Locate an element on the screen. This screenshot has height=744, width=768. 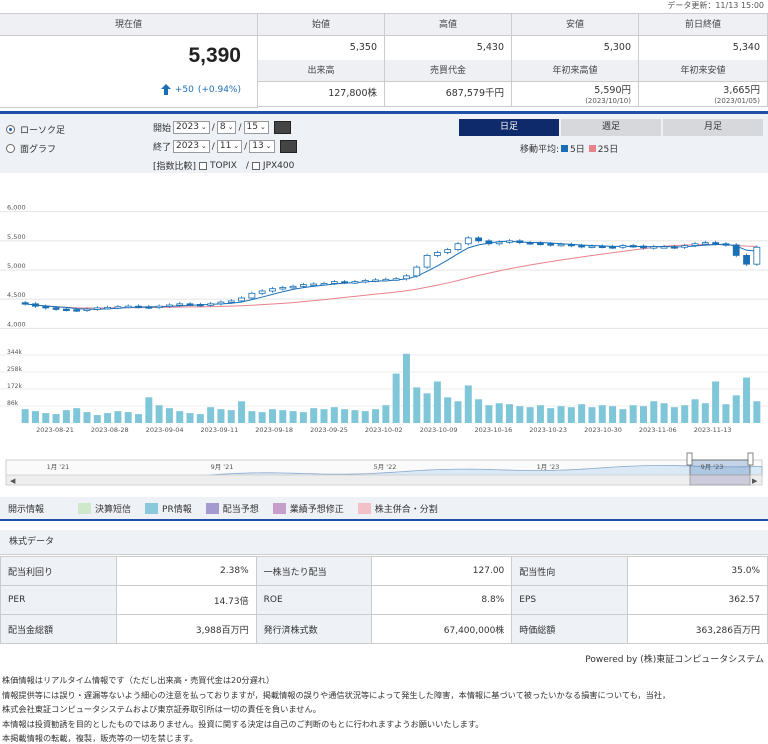
note-line: 株価情報はリアルタイム情報です（ただし出来高・売買代金は20分遅れ） is located at coordinates (138, 680).